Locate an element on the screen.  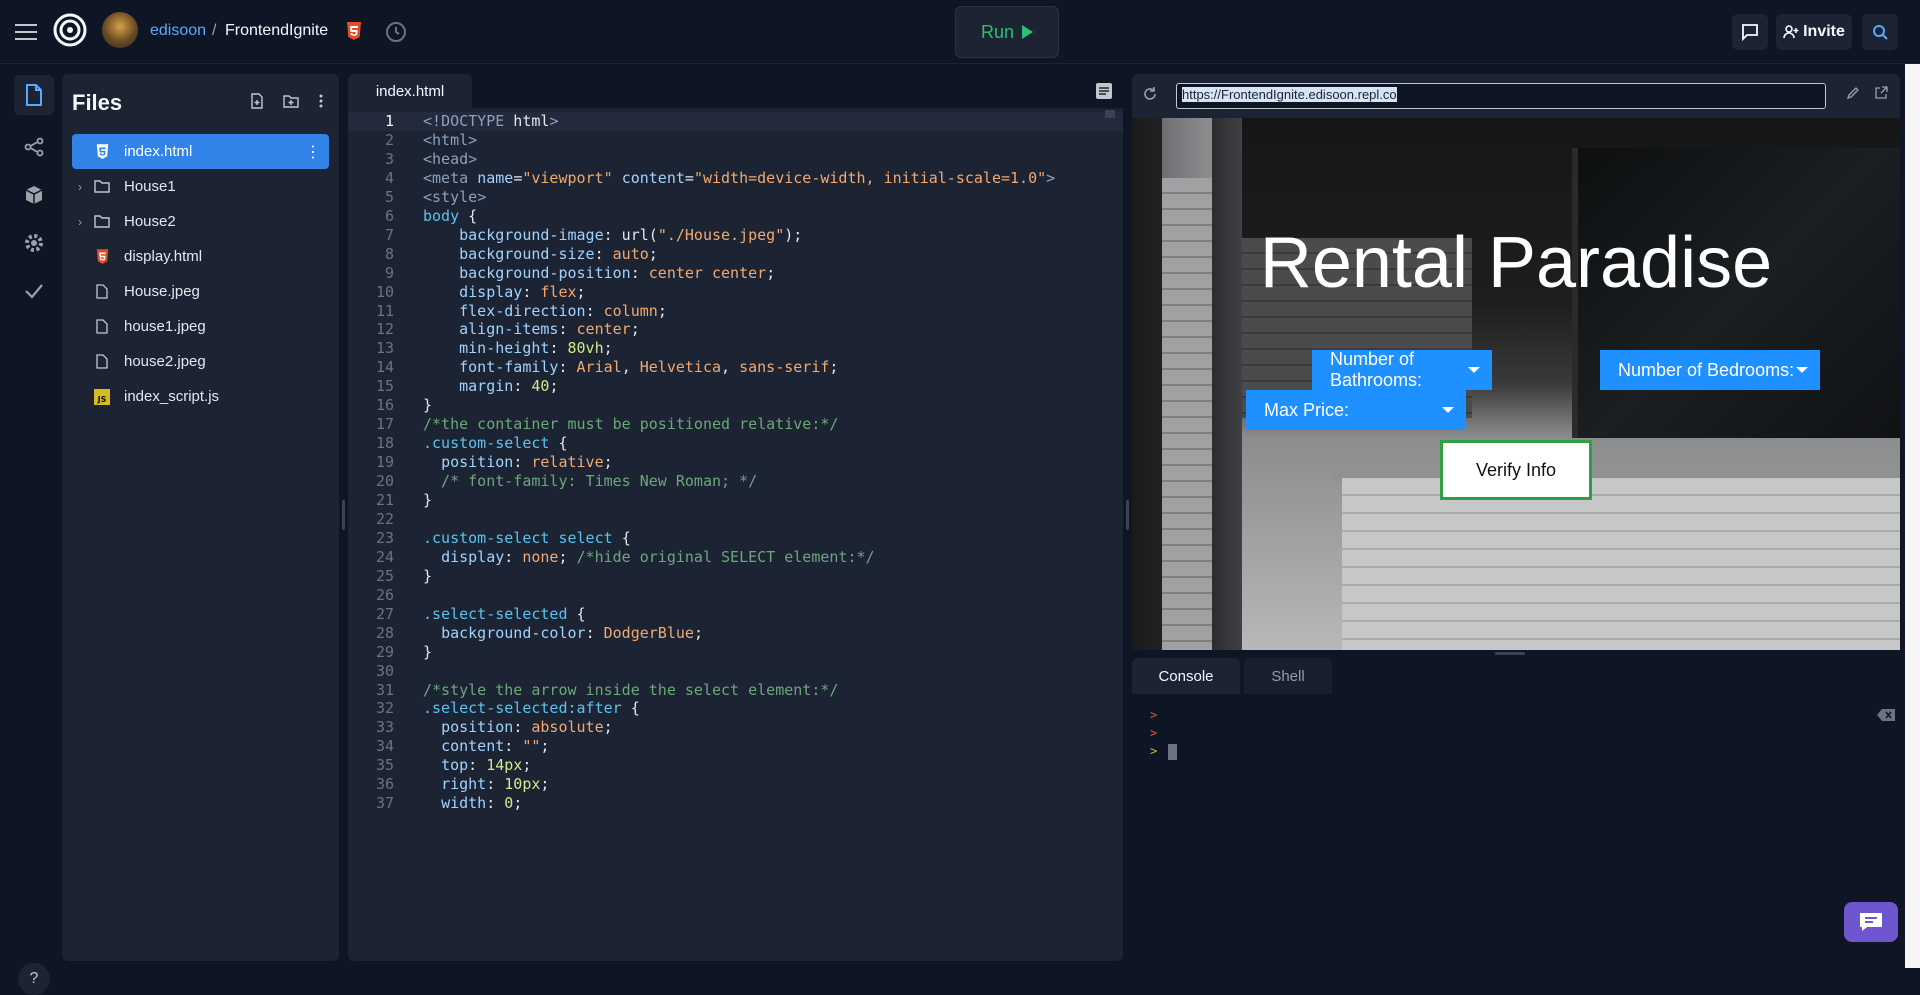
code-line: 2 <html> is located at coordinates (735, 140).